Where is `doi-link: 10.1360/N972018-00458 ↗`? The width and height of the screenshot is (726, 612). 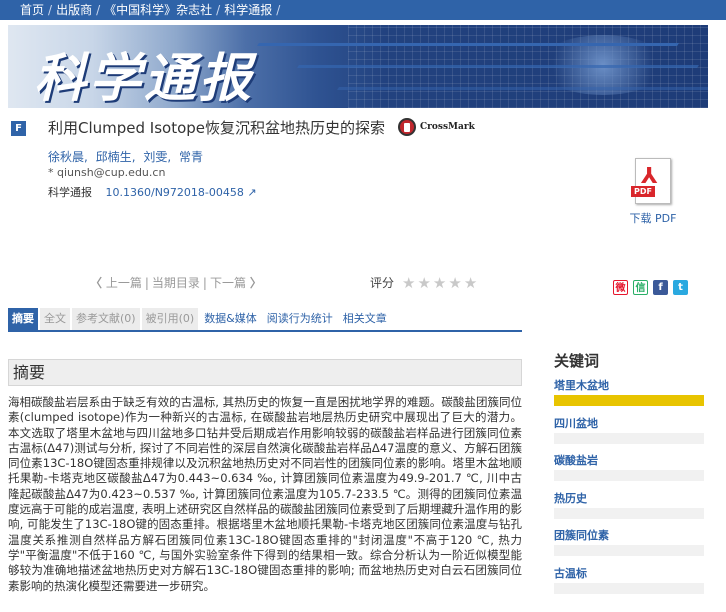 doi-link: 10.1360/N972018-00458 ↗ is located at coordinates (181, 192).